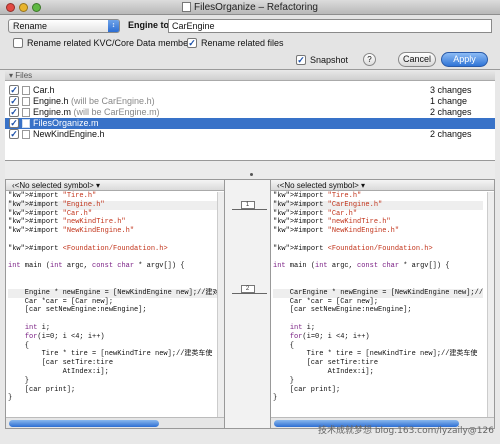  I want to click on help-button: ?, so click(369, 59).